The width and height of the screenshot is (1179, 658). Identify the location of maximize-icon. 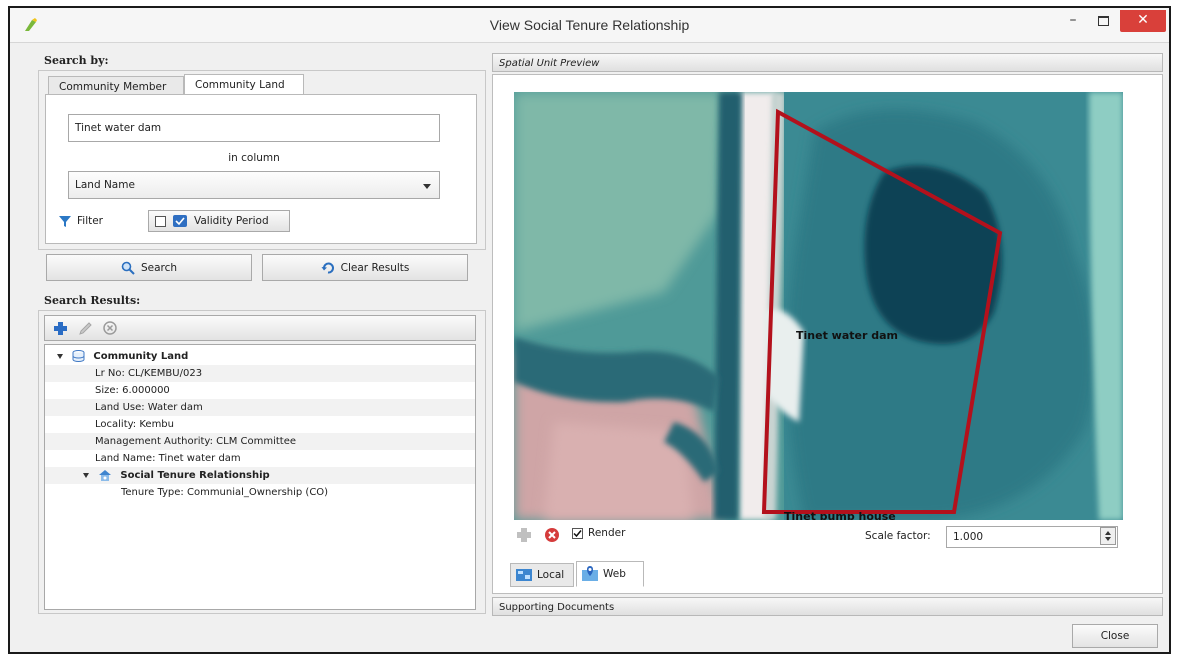
(1103, 21).